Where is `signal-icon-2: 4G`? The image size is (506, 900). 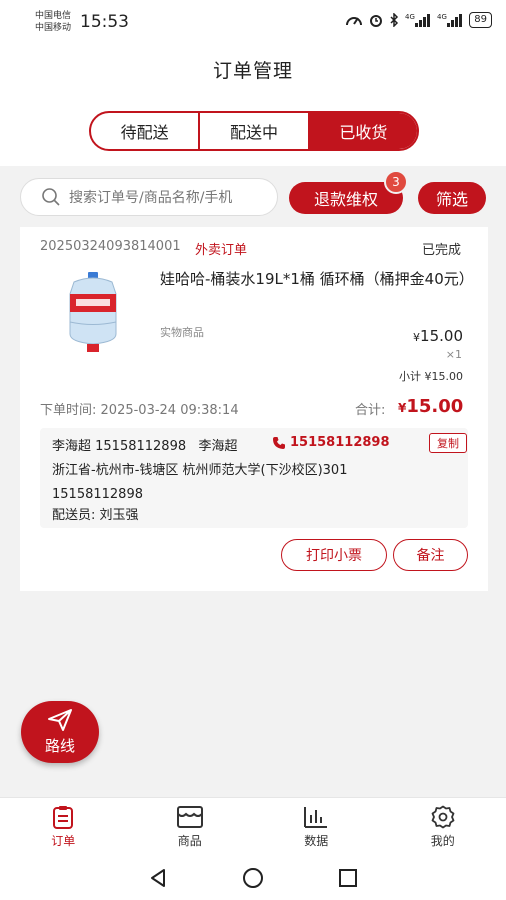
signal-icon-2: 4G is located at coordinates (450, 20).